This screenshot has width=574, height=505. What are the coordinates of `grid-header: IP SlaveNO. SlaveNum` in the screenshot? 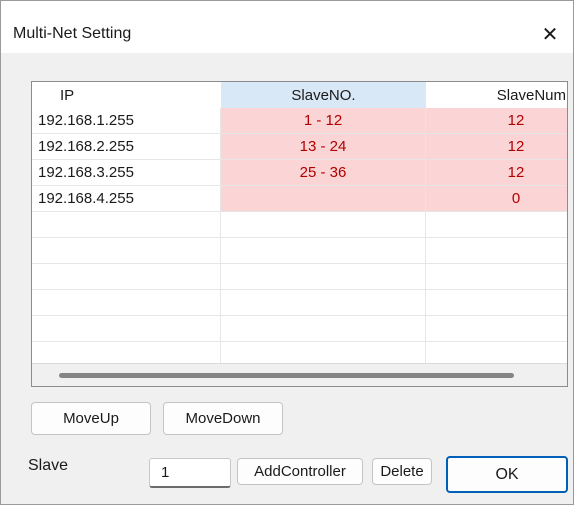 It's located at (299, 95).